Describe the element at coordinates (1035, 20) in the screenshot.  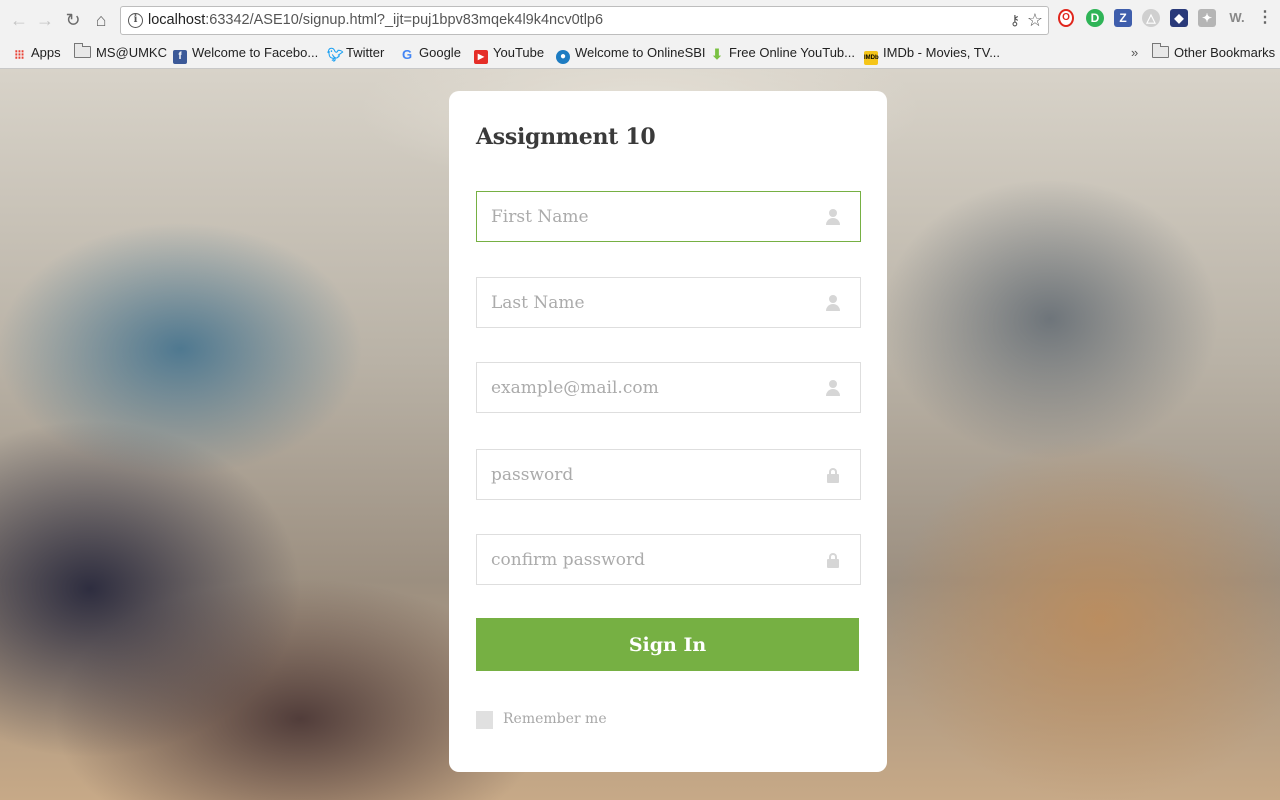
I see `bookmark-star-icon: ☆` at that location.